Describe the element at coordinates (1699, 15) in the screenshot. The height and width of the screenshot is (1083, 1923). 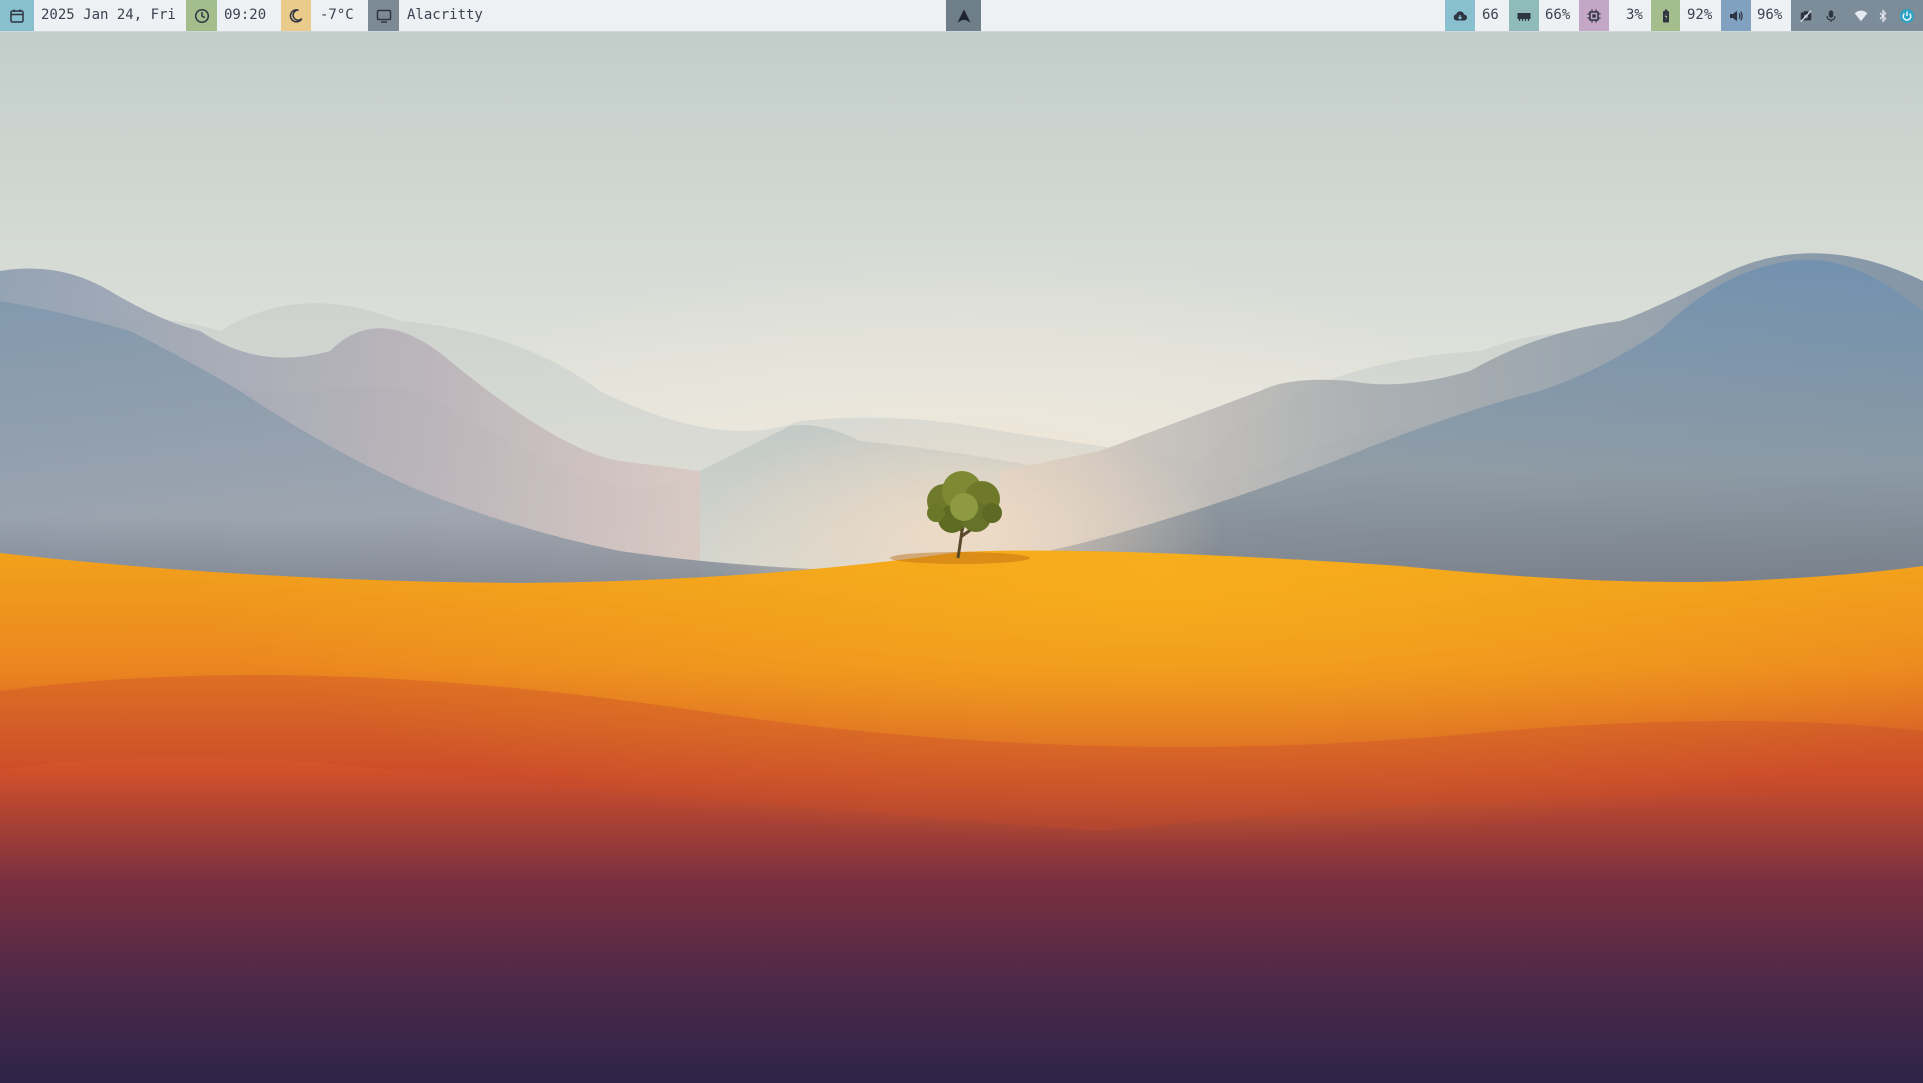
I see `battery-value: 92%` at that location.